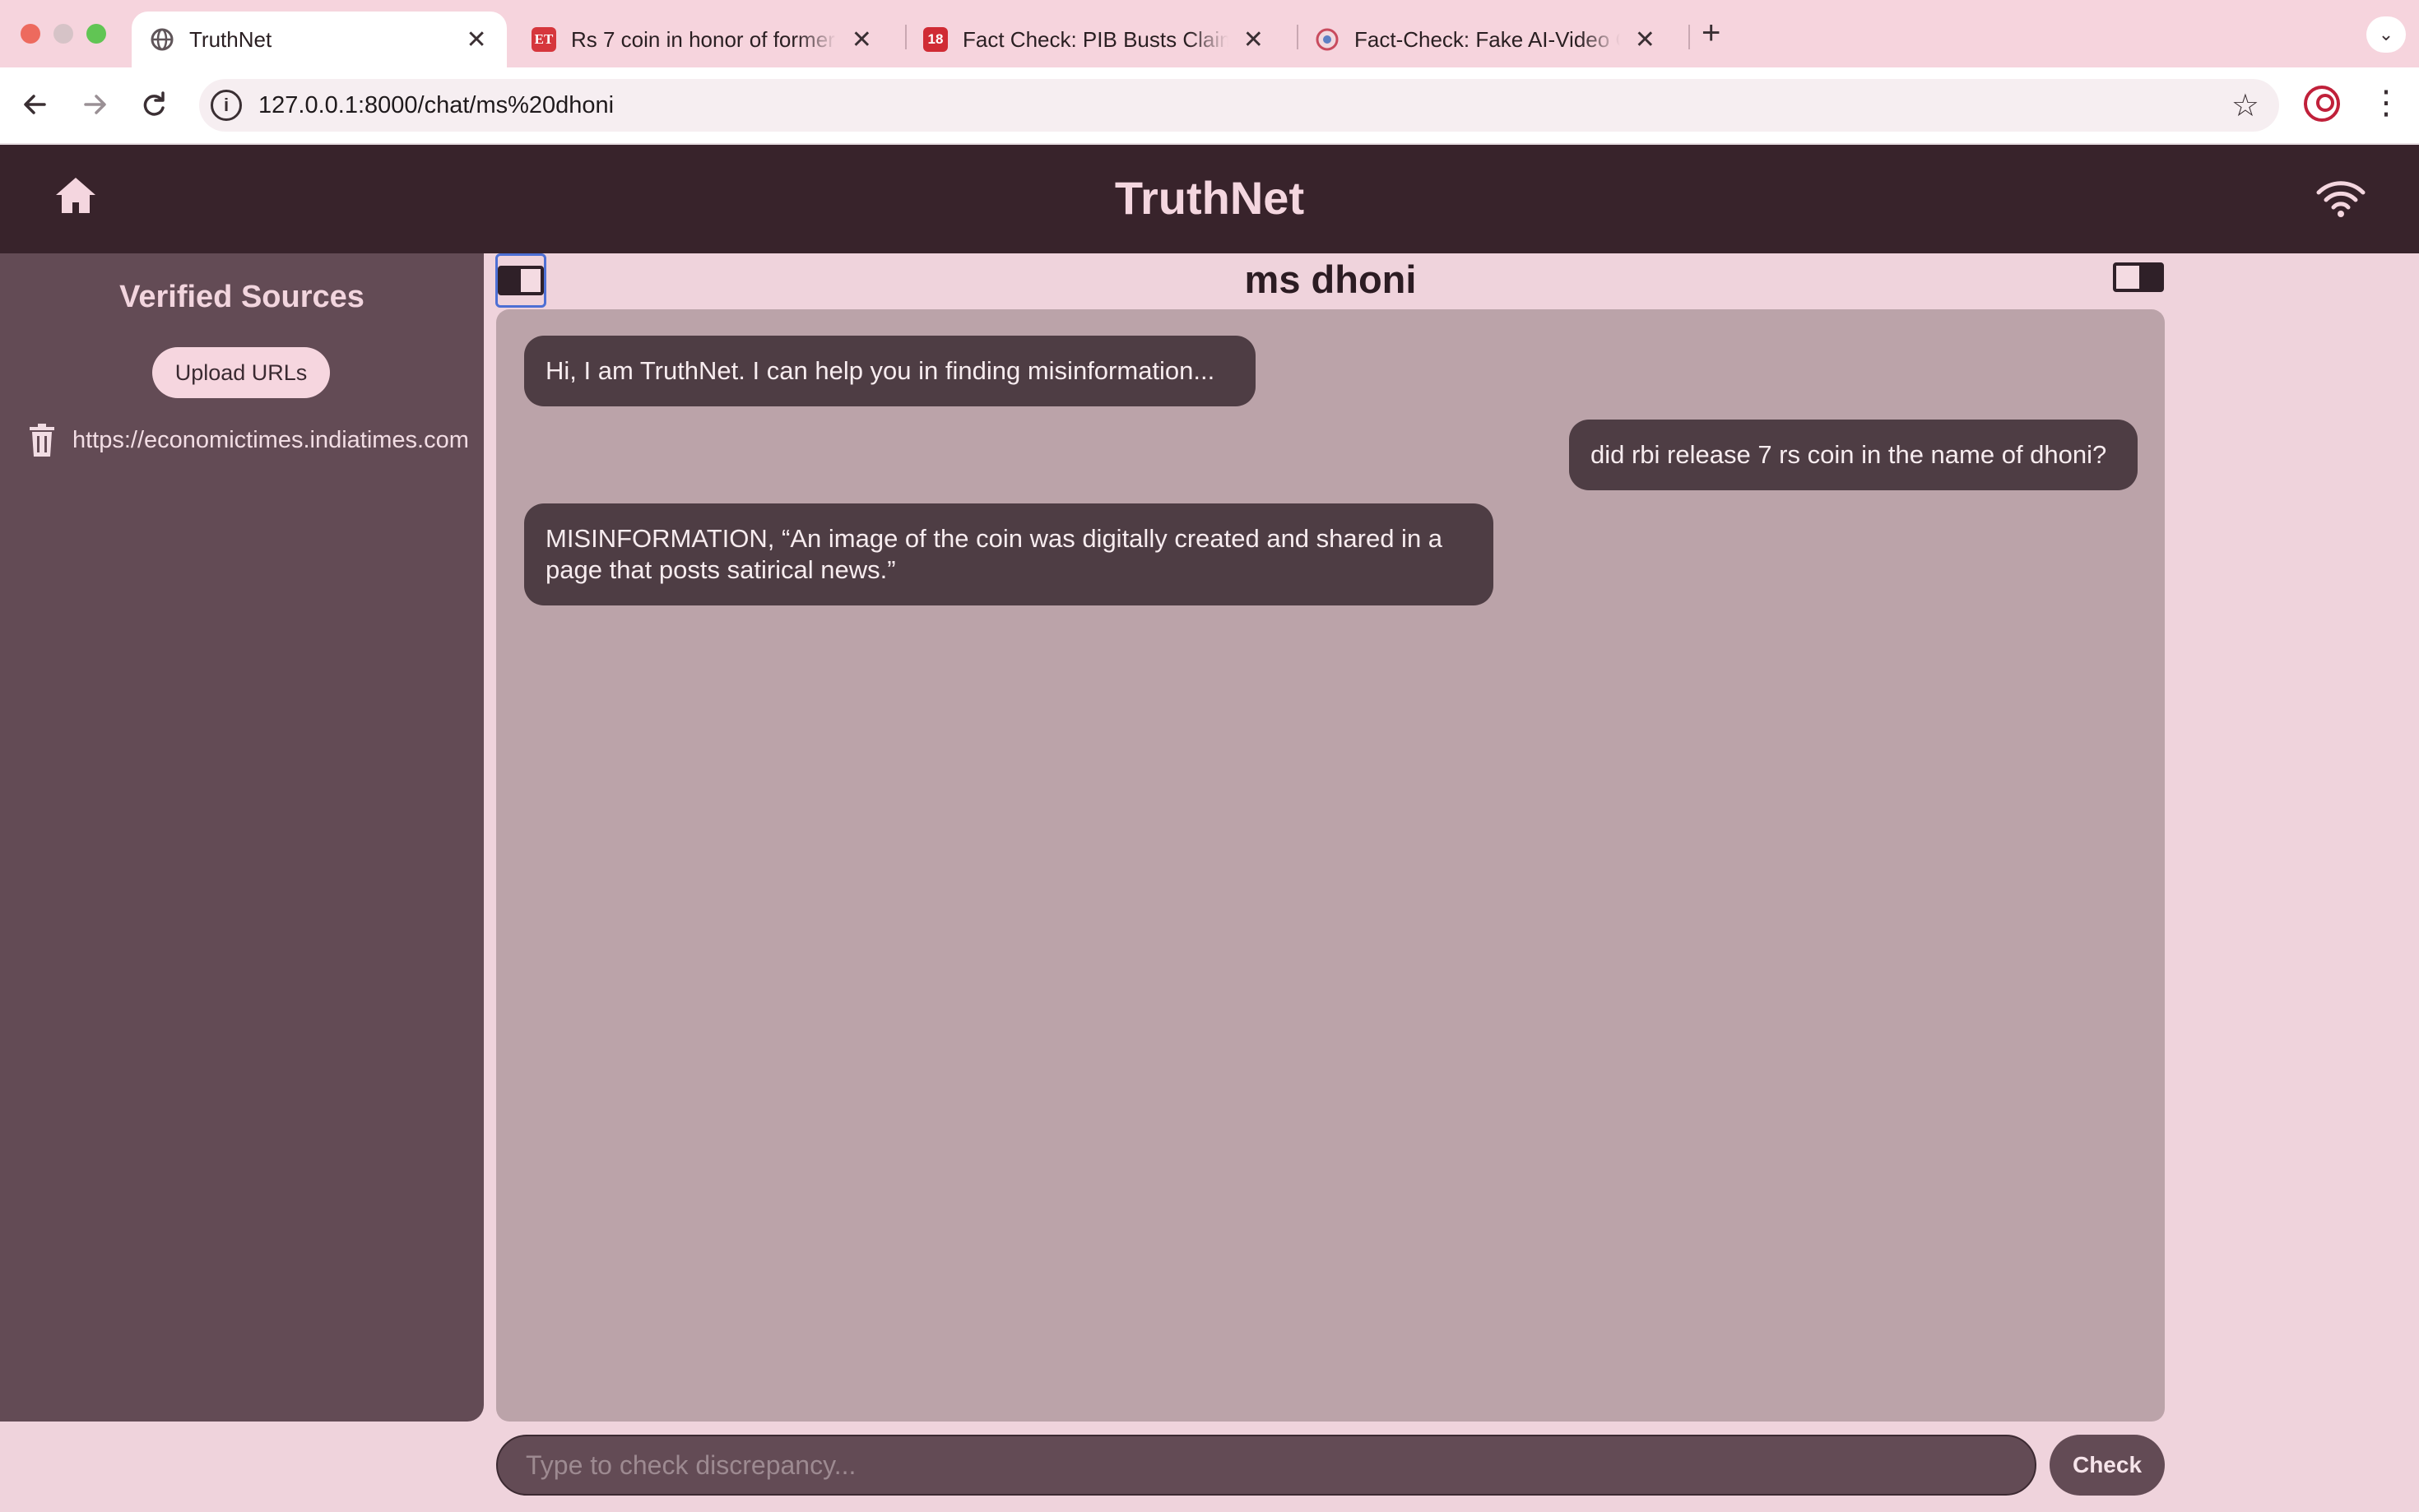 The width and height of the screenshot is (2419, 1512). I want to click on chat-input, so click(1266, 1465).